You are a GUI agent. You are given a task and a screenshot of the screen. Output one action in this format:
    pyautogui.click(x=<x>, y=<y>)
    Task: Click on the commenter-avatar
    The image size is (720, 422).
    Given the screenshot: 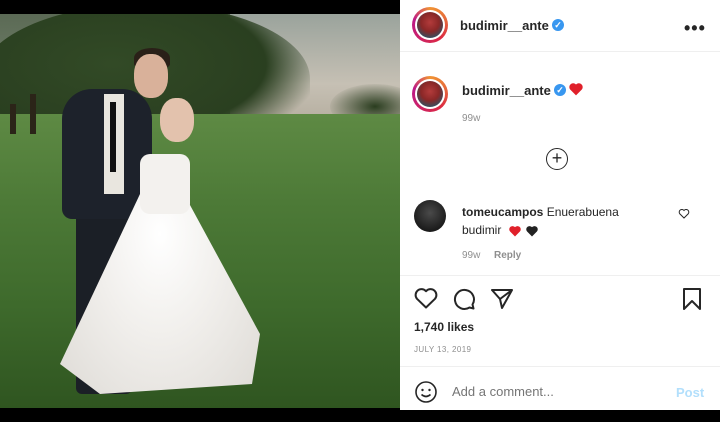 What is the action you would take?
    pyautogui.click(x=430, y=216)
    